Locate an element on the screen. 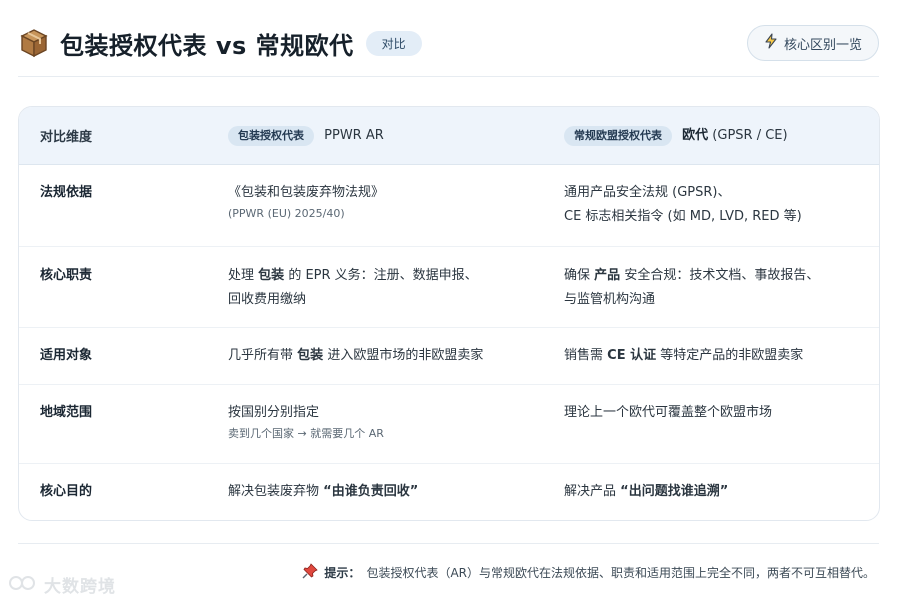 Image resolution: width=899 pixels, height=604 pixels. watermark-logo-icon is located at coordinates (23, 585).